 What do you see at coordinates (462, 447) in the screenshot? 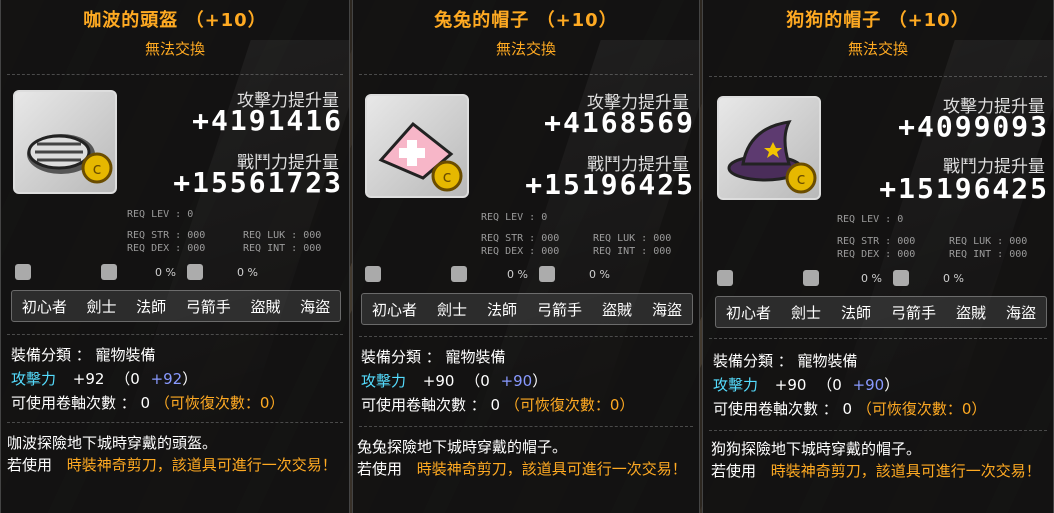
I see `description-line-1: 兔兔探險地下城時穿戴的帽子。` at bounding box center [462, 447].